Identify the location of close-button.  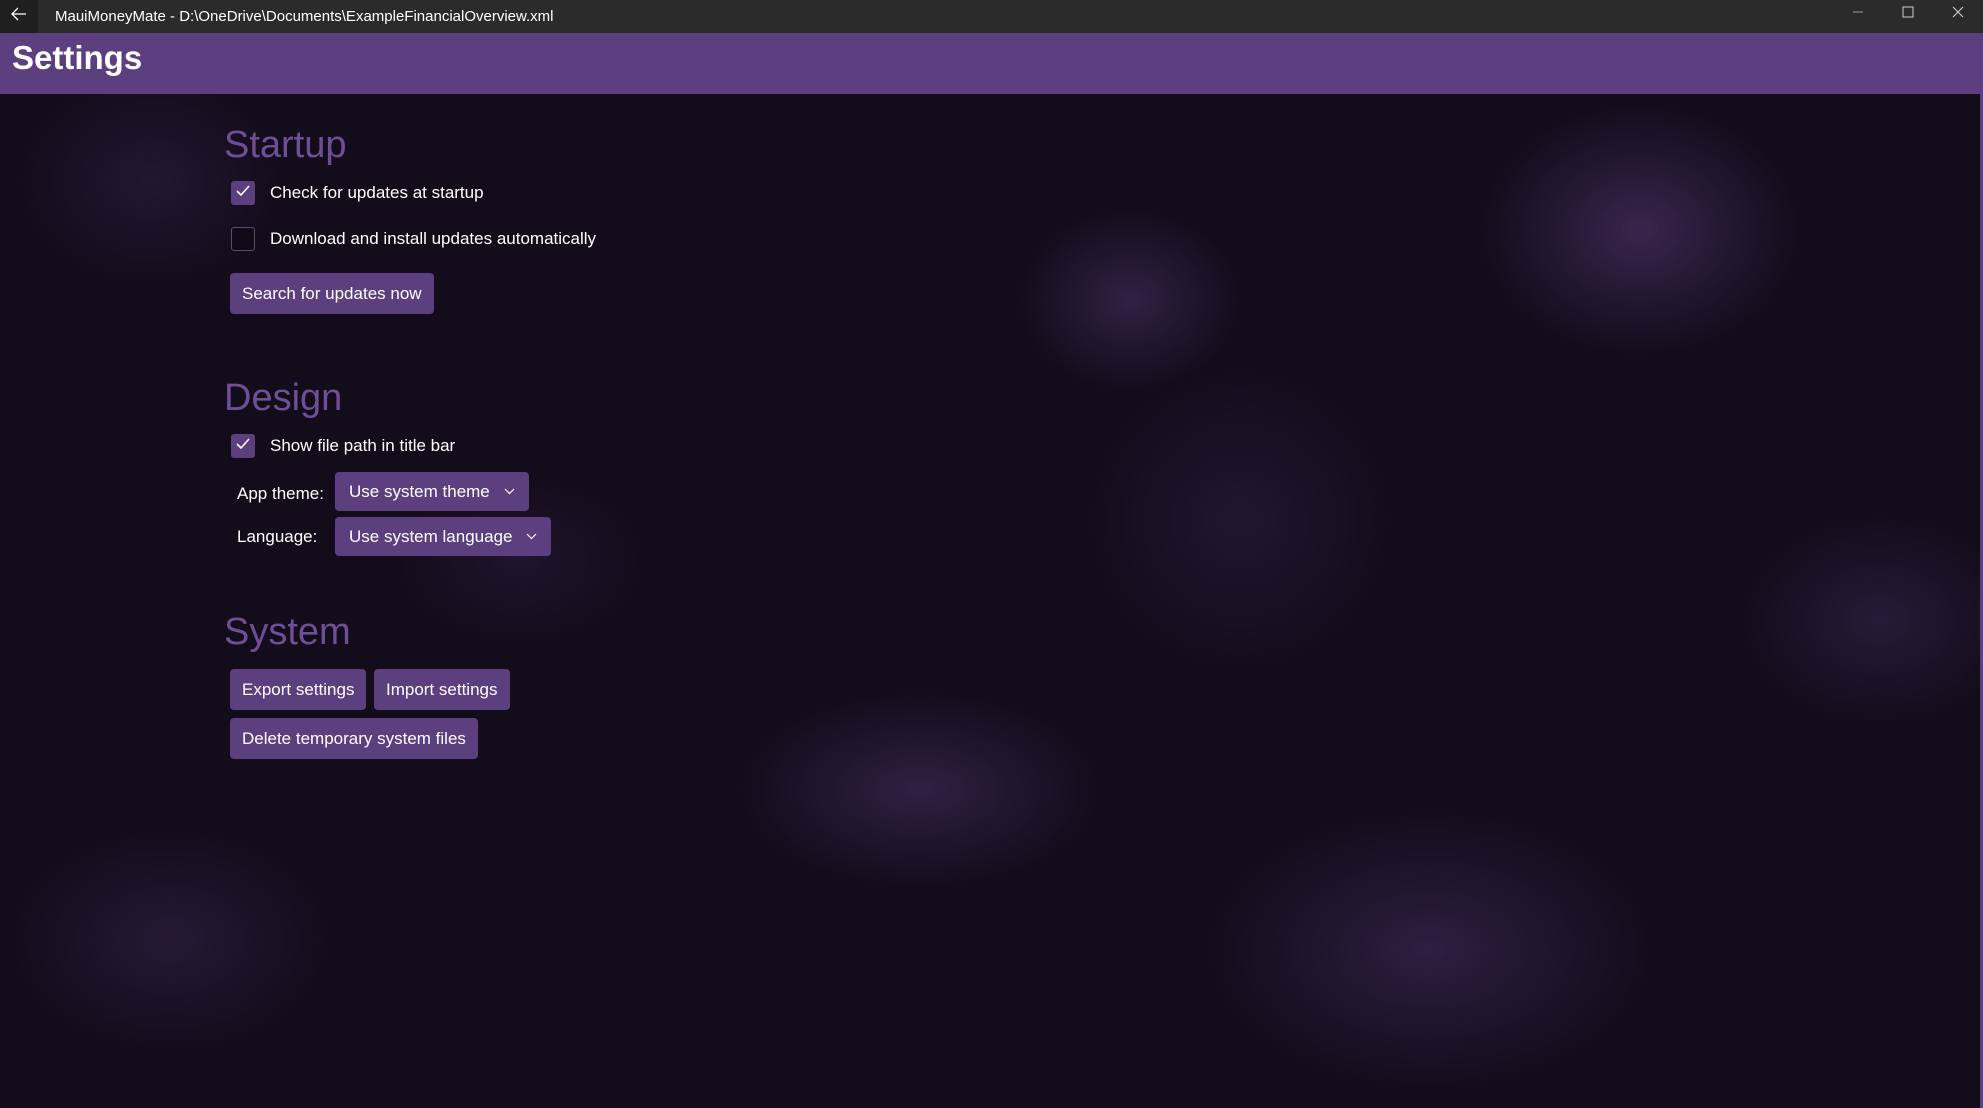
(1958, 14).